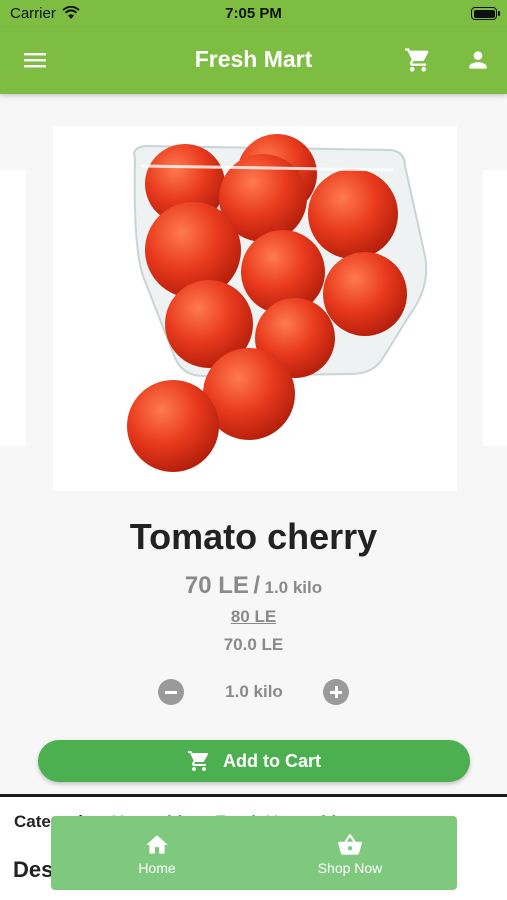 This screenshot has width=507, height=900. I want to click on status-time: 7:05 PM, so click(253, 13).